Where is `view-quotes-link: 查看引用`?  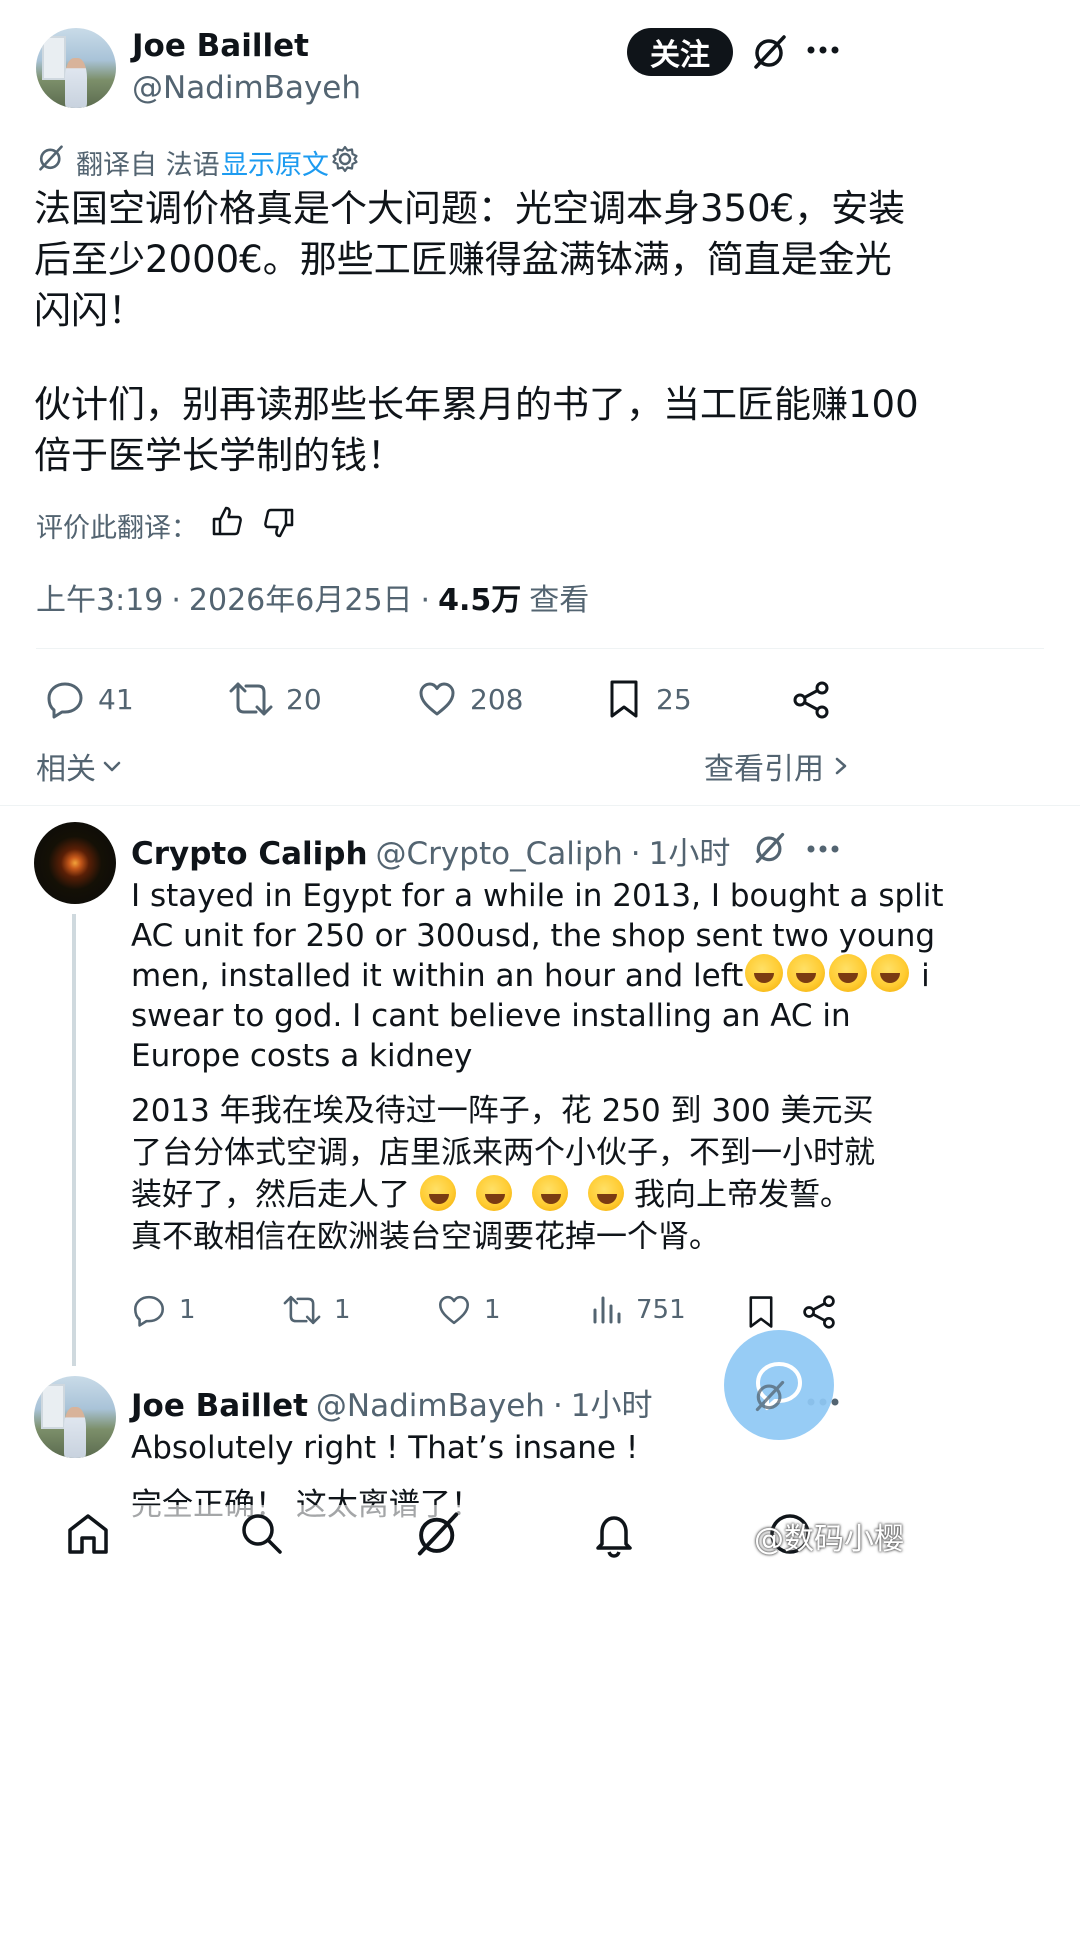 view-quotes-link: 查看引用 is located at coordinates (778, 766).